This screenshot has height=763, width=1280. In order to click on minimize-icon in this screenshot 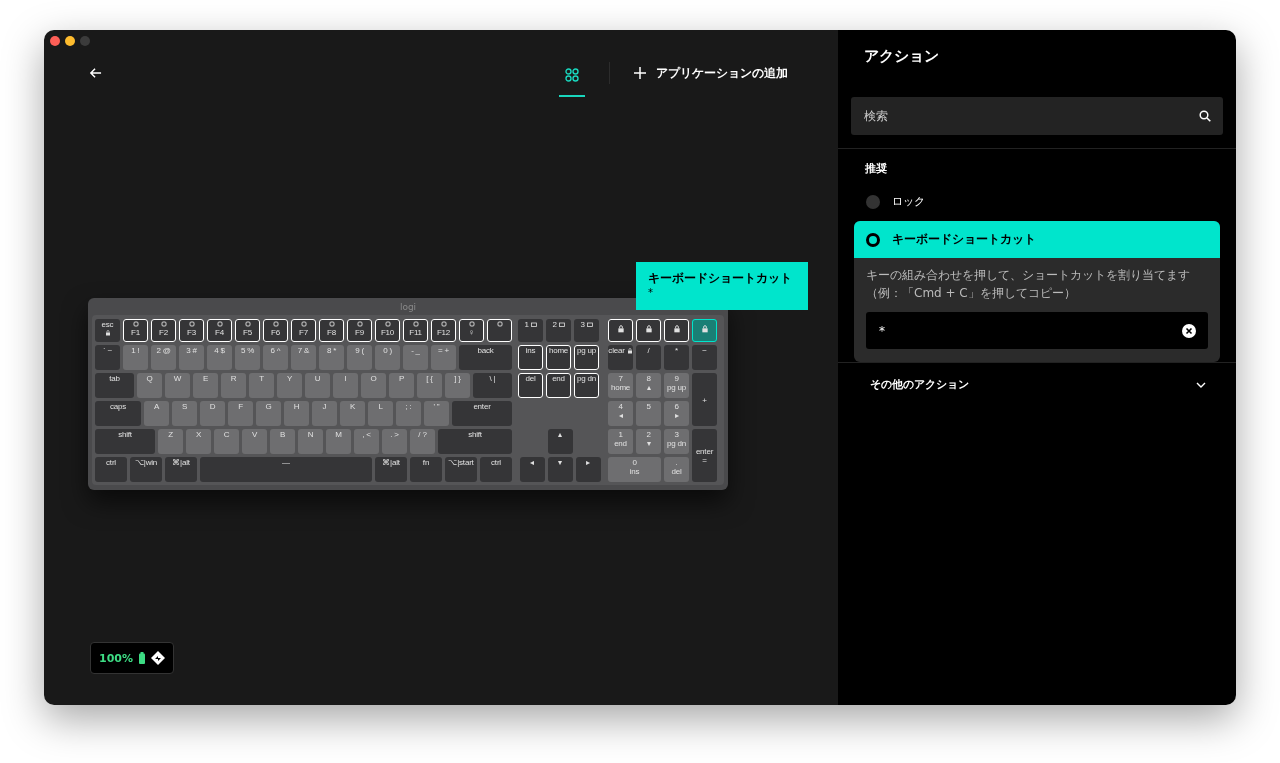, I will do `click(70, 41)`.